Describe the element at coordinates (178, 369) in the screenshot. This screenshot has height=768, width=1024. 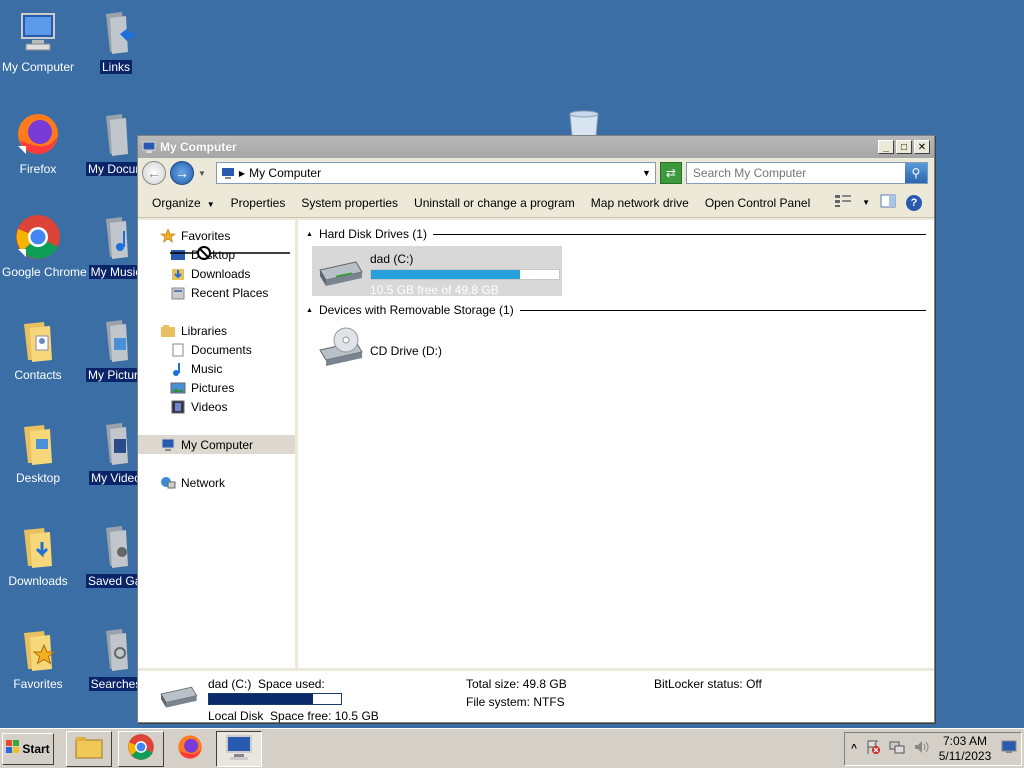
I see `music-icon` at that location.